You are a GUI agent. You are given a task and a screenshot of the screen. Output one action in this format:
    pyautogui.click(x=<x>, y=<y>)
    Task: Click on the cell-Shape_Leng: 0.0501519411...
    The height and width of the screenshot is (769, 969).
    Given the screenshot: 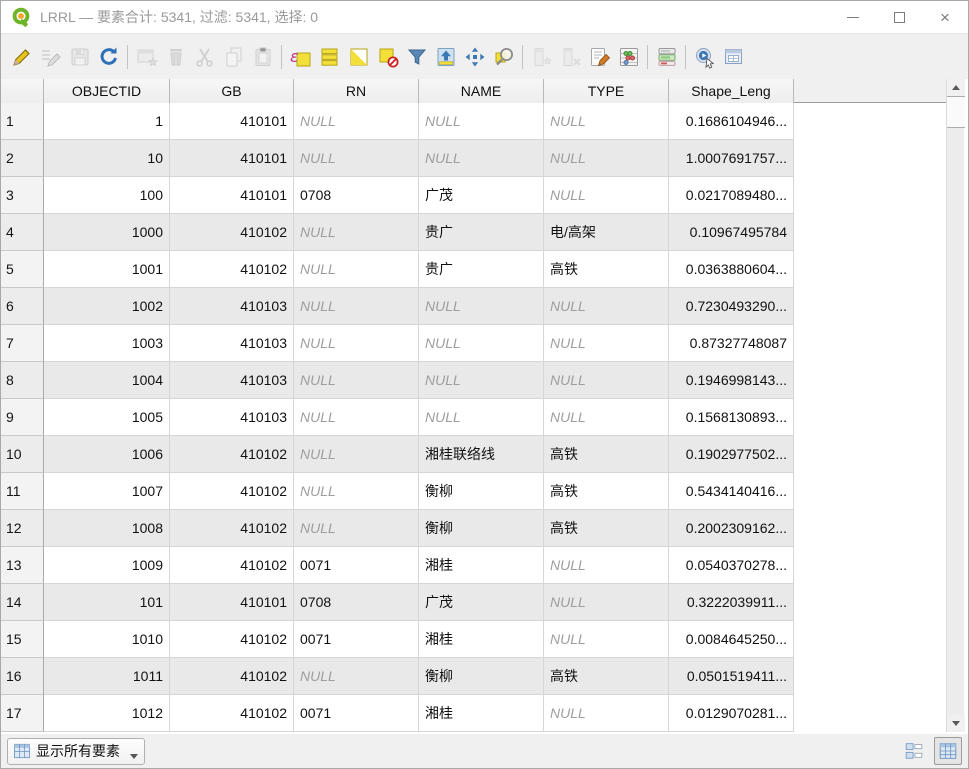 What is the action you would take?
    pyautogui.click(x=731, y=676)
    